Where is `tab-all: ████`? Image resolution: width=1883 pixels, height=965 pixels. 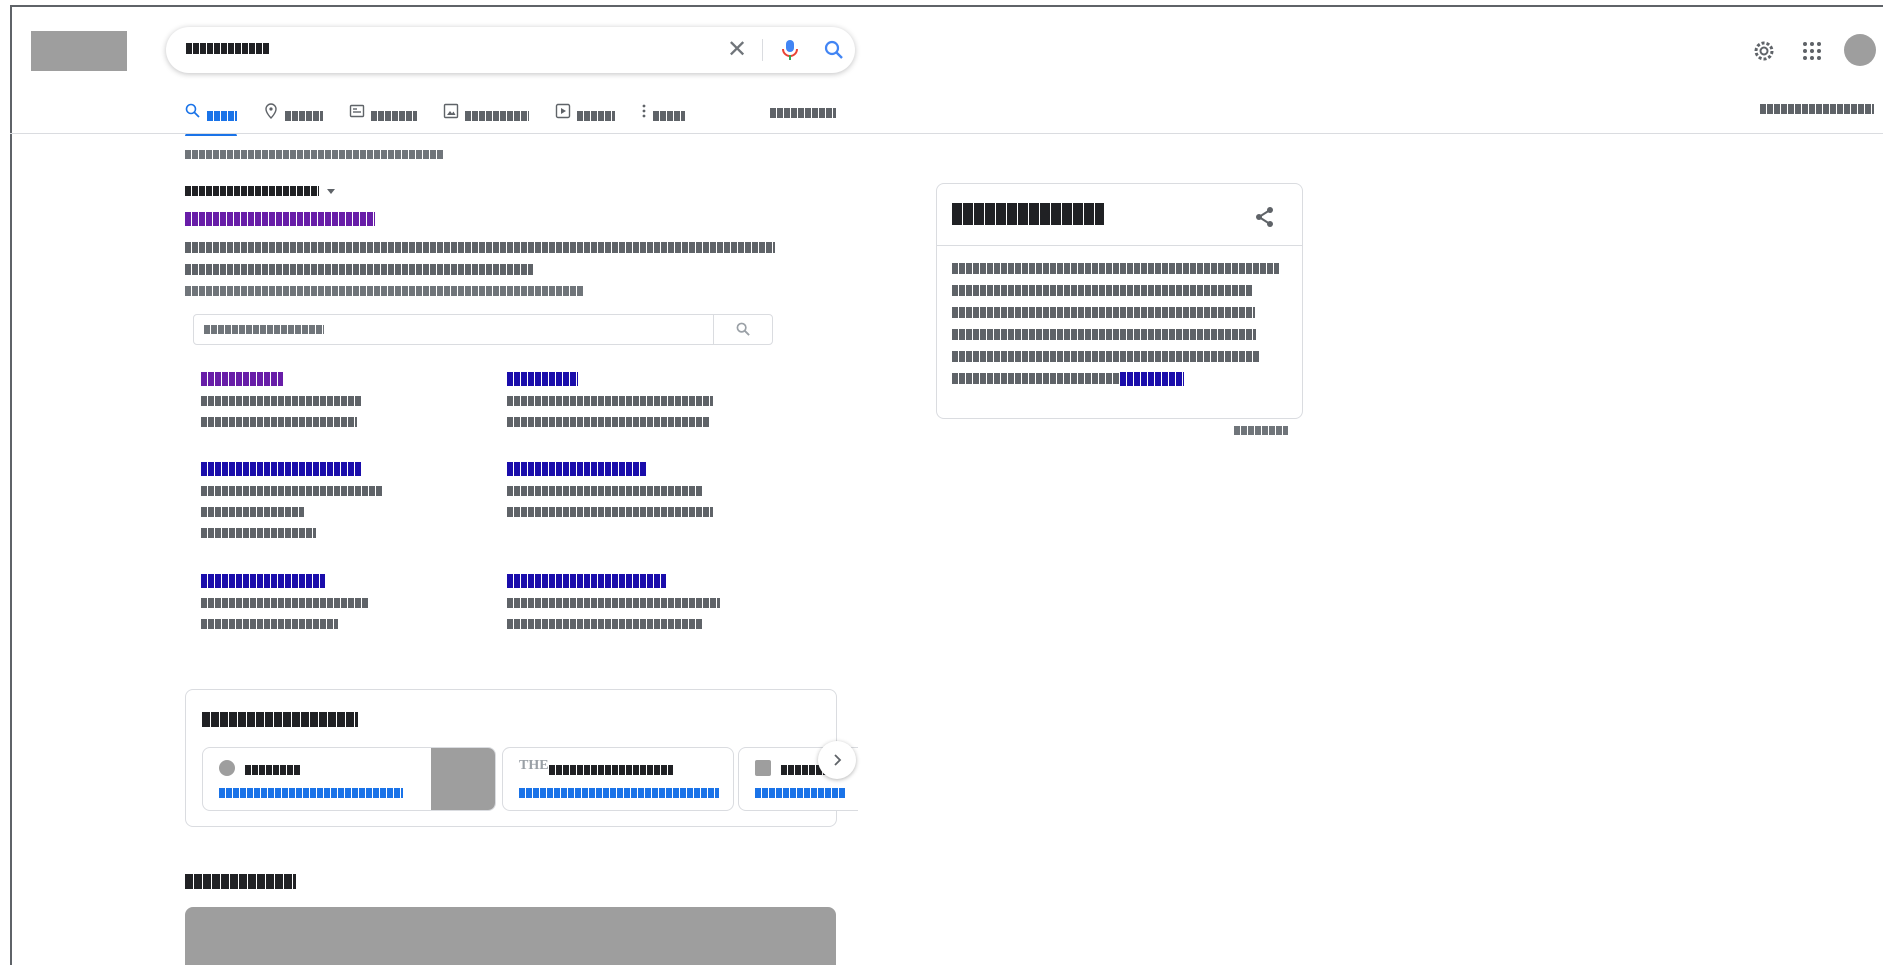
tab-all: ████ is located at coordinates (211, 118).